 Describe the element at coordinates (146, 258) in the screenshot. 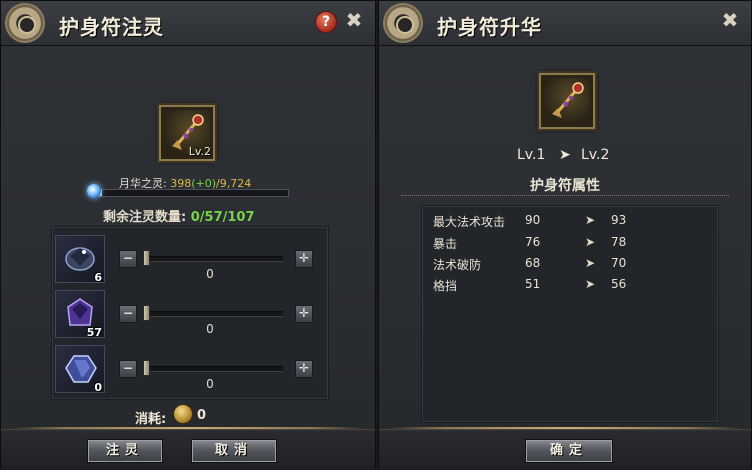

I see `gem-1-slider-thumb` at that location.